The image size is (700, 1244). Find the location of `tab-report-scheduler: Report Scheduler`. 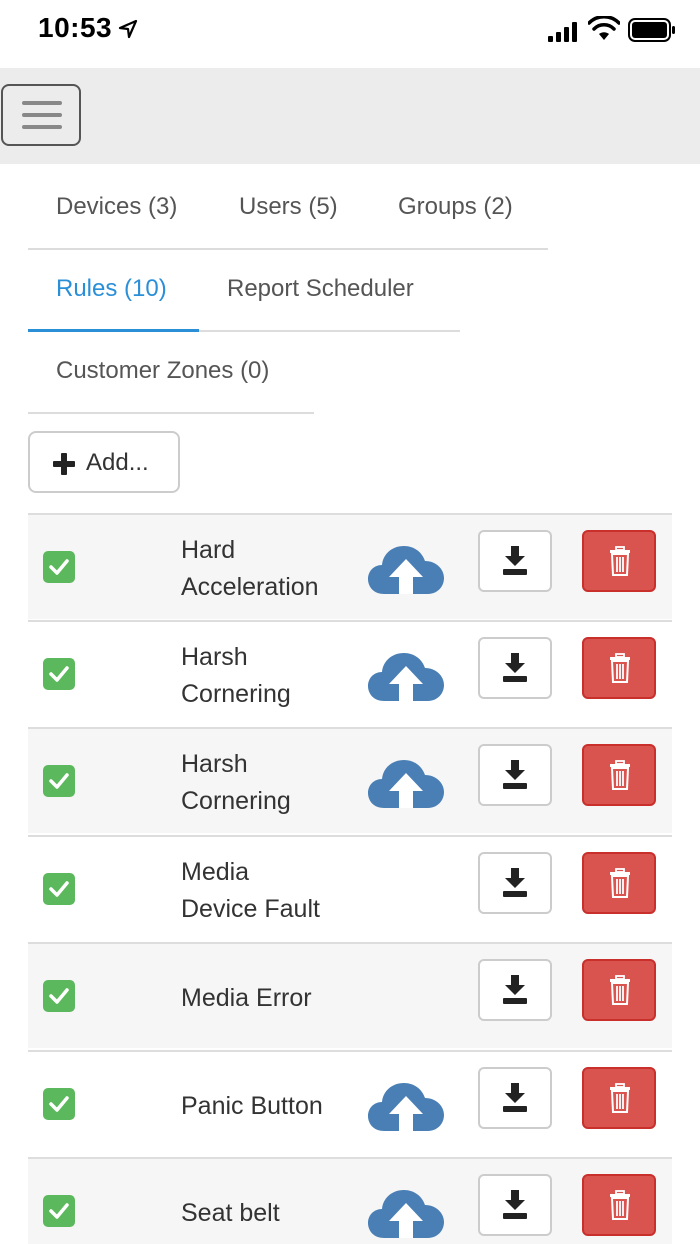

tab-report-scheduler: Report Scheduler is located at coordinates (320, 289).